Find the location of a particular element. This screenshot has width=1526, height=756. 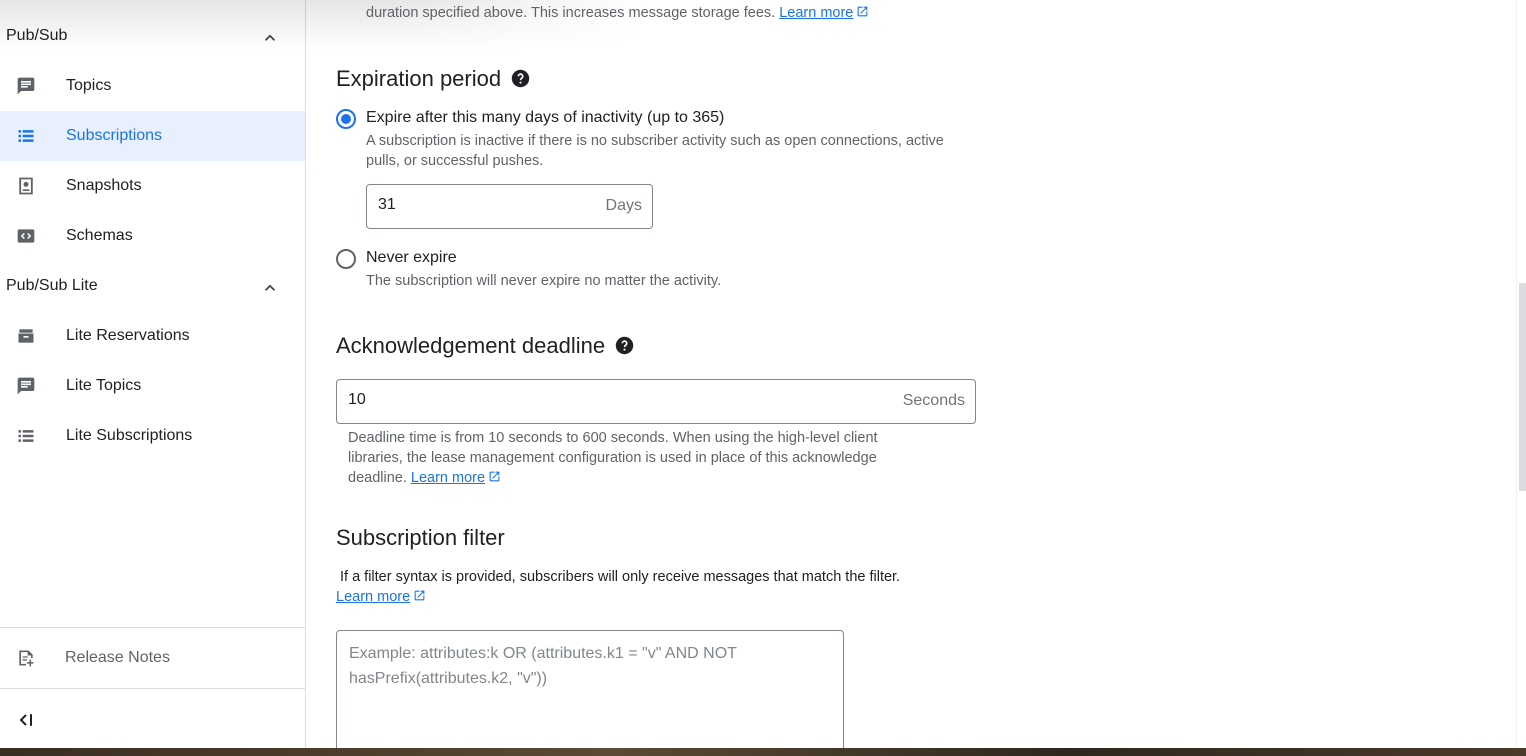

sidebar-group-label: Pub/Sub Lite is located at coordinates (52, 285).